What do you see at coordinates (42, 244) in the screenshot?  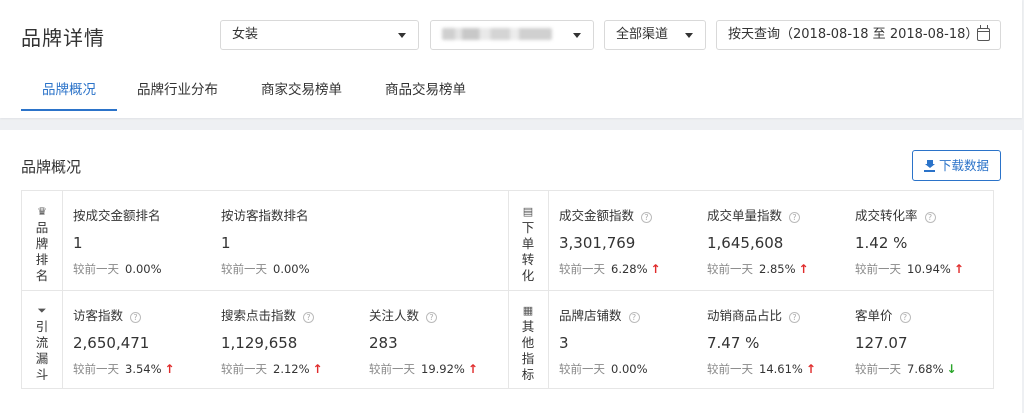 I see `section-label-rank: ♛ 品牌排名` at bounding box center [42, 244].